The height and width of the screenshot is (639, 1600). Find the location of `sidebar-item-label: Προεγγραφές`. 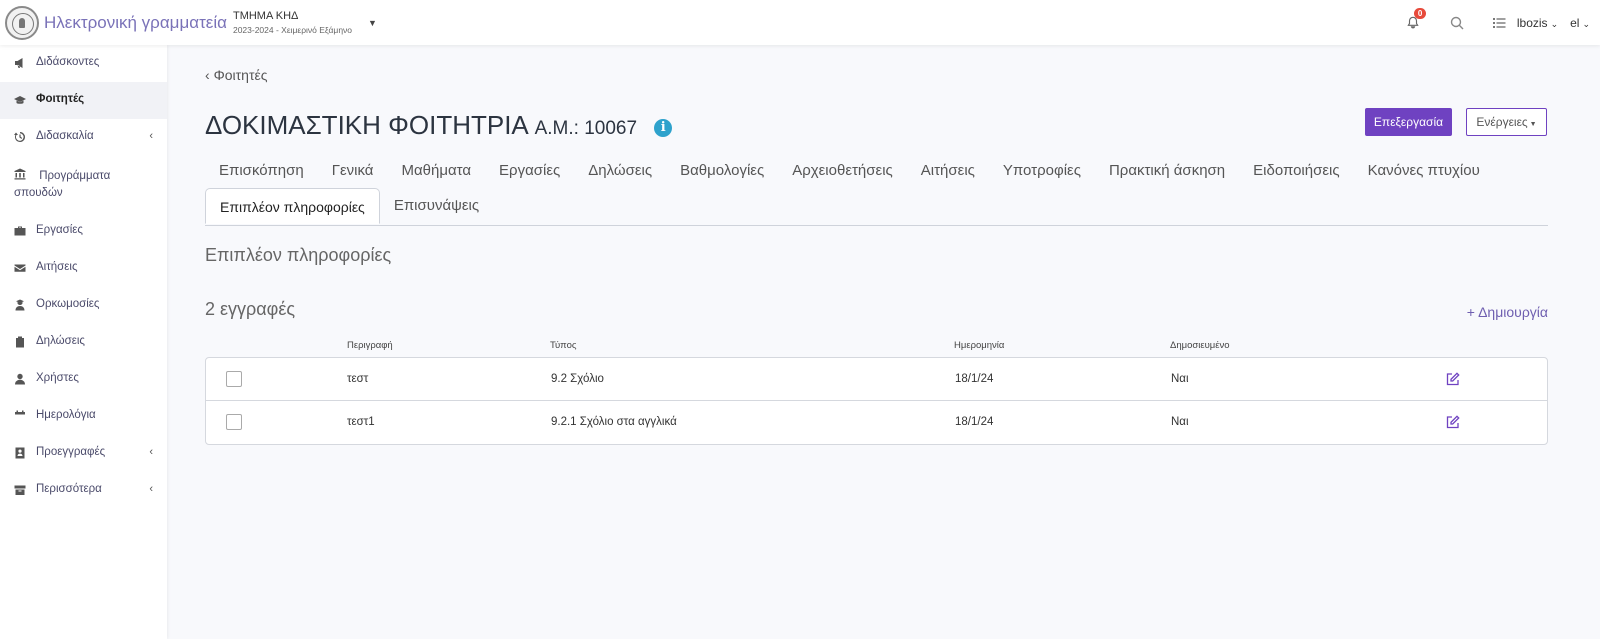

sidebar-item-label: Προεγγραφές is located at coordinates (71, 452).